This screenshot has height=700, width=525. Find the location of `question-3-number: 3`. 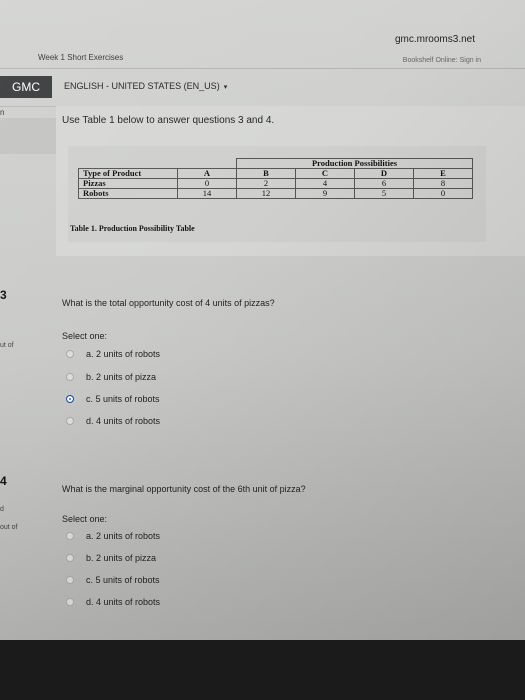

question-3-number: 3 is located at coordinates (3, 295).